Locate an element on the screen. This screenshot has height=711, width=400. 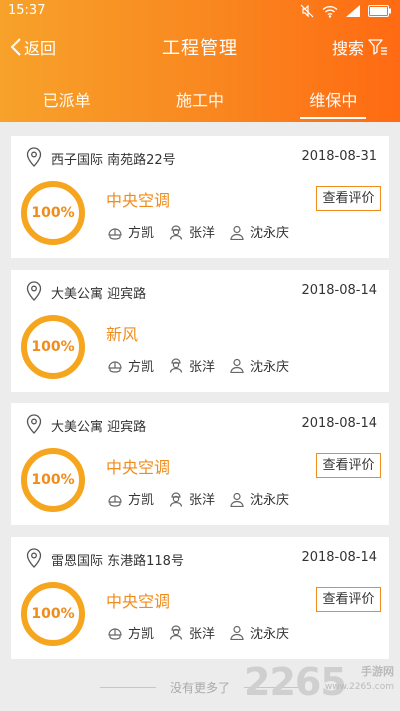
status-icons is located at coordinates (346, 11).